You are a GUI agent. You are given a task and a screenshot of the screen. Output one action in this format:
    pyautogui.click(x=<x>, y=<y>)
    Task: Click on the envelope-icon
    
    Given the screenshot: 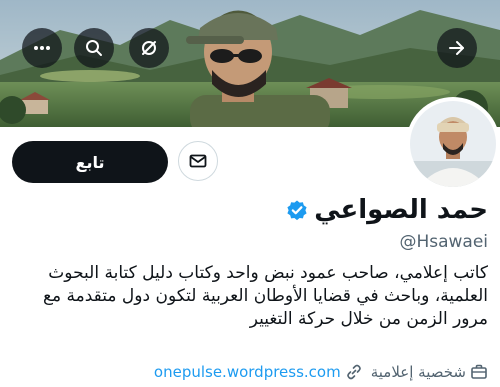 What is the action you would take?
    pyautogui.click(x=198, y=161)
    